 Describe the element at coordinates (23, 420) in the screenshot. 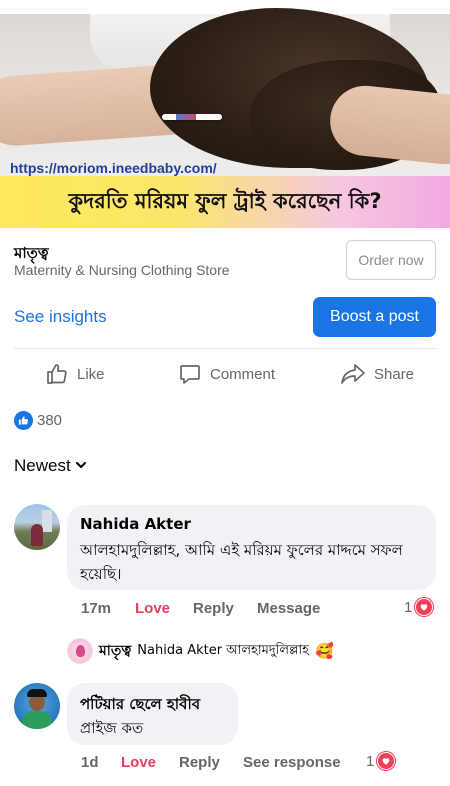

I see `like-reaction-icon` at that location.